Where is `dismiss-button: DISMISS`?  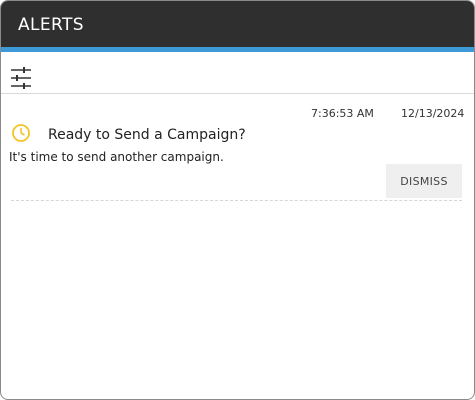
dismiss-button: DISMISS is located at coordinates (424, 181).